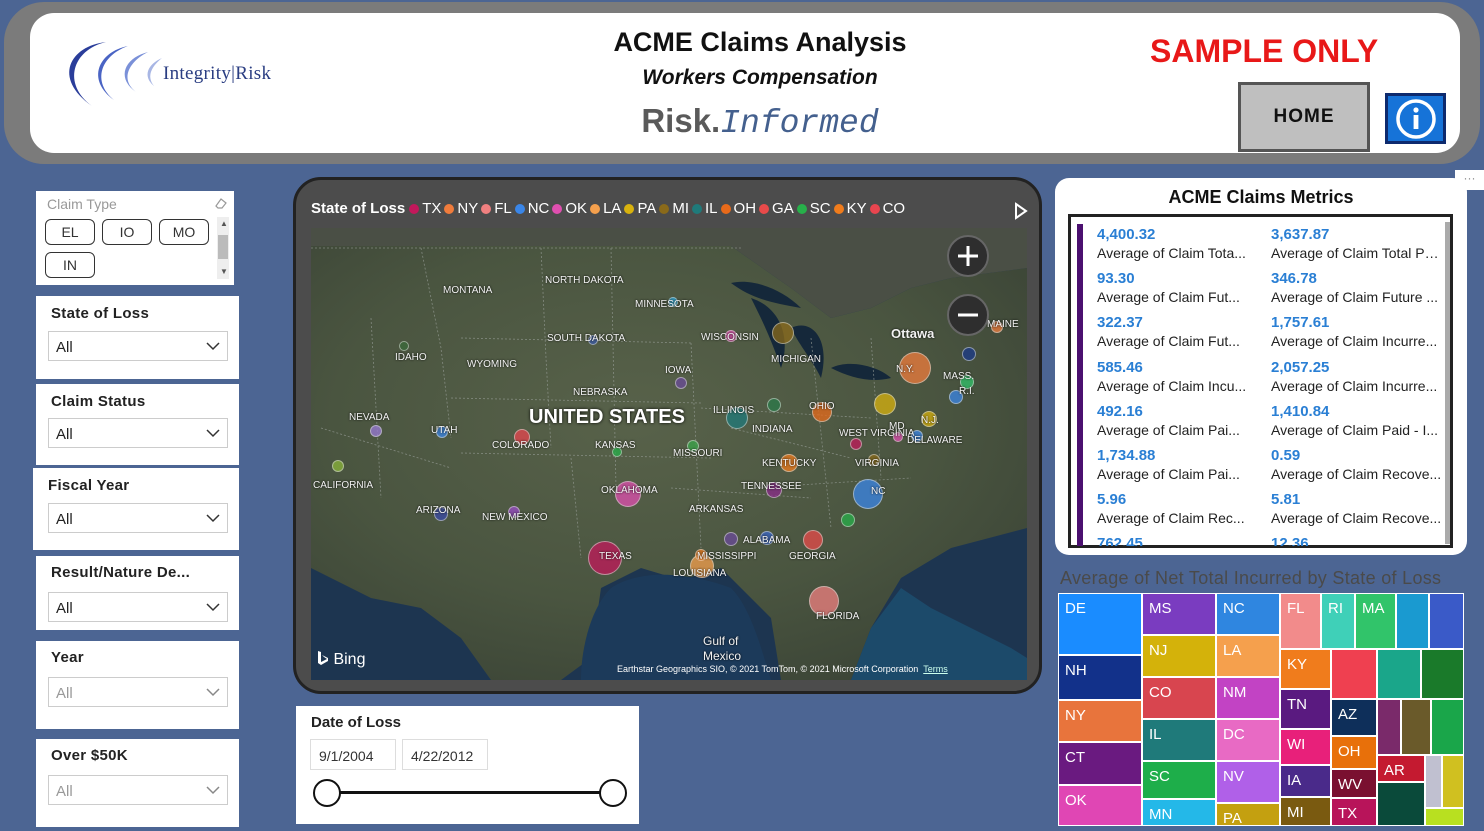 The image size is (1484, 831). What do you see at coordinates (850, 208) in the screenshot?
I see `legend-item: KY` at bounding box center [850, 208].